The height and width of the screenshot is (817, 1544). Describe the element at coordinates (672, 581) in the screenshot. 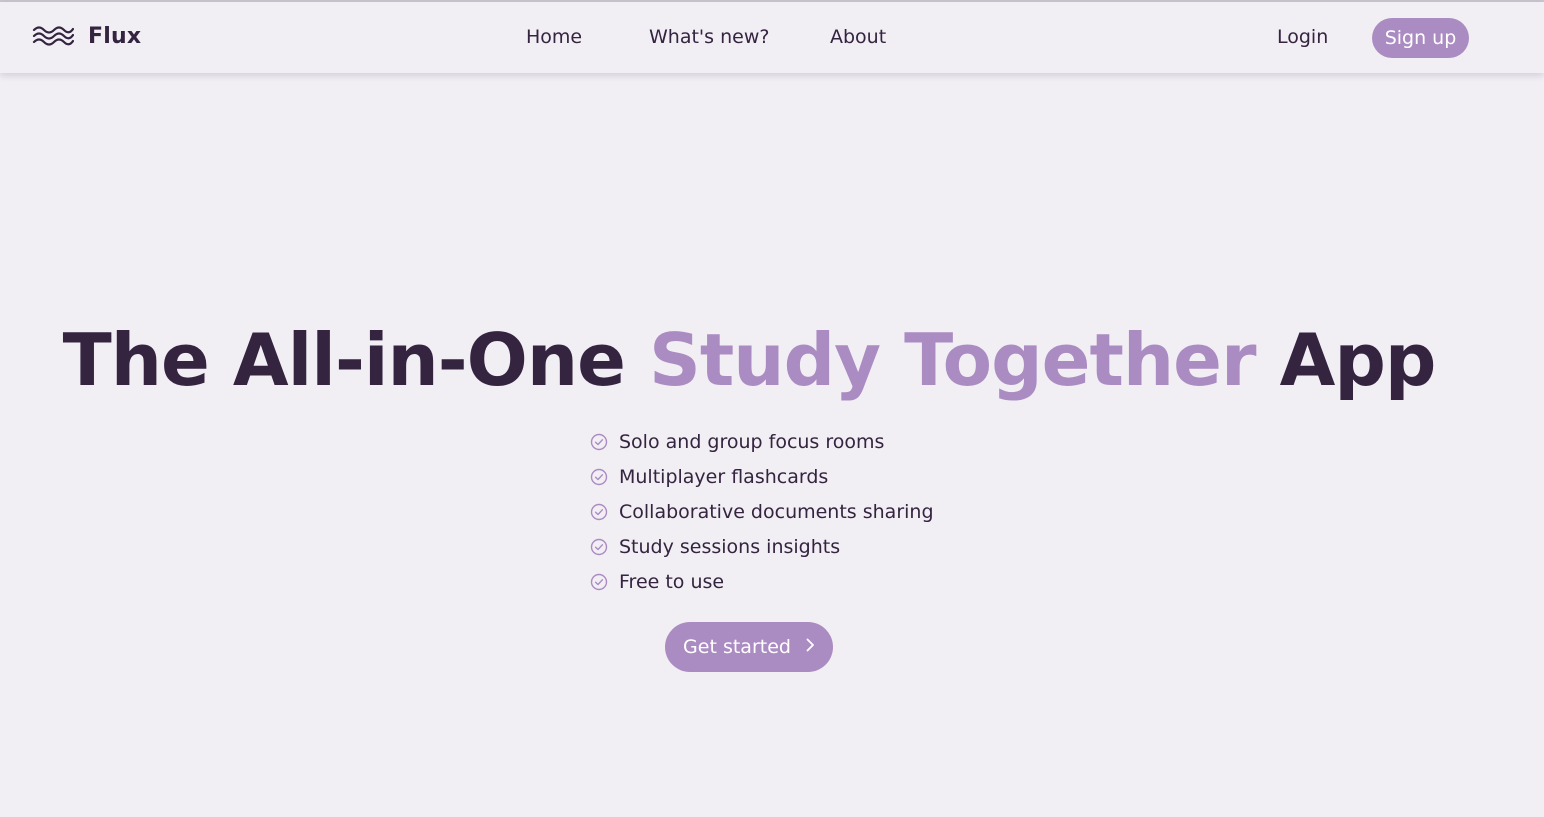

I see `feature-label: Free to use` at that location.